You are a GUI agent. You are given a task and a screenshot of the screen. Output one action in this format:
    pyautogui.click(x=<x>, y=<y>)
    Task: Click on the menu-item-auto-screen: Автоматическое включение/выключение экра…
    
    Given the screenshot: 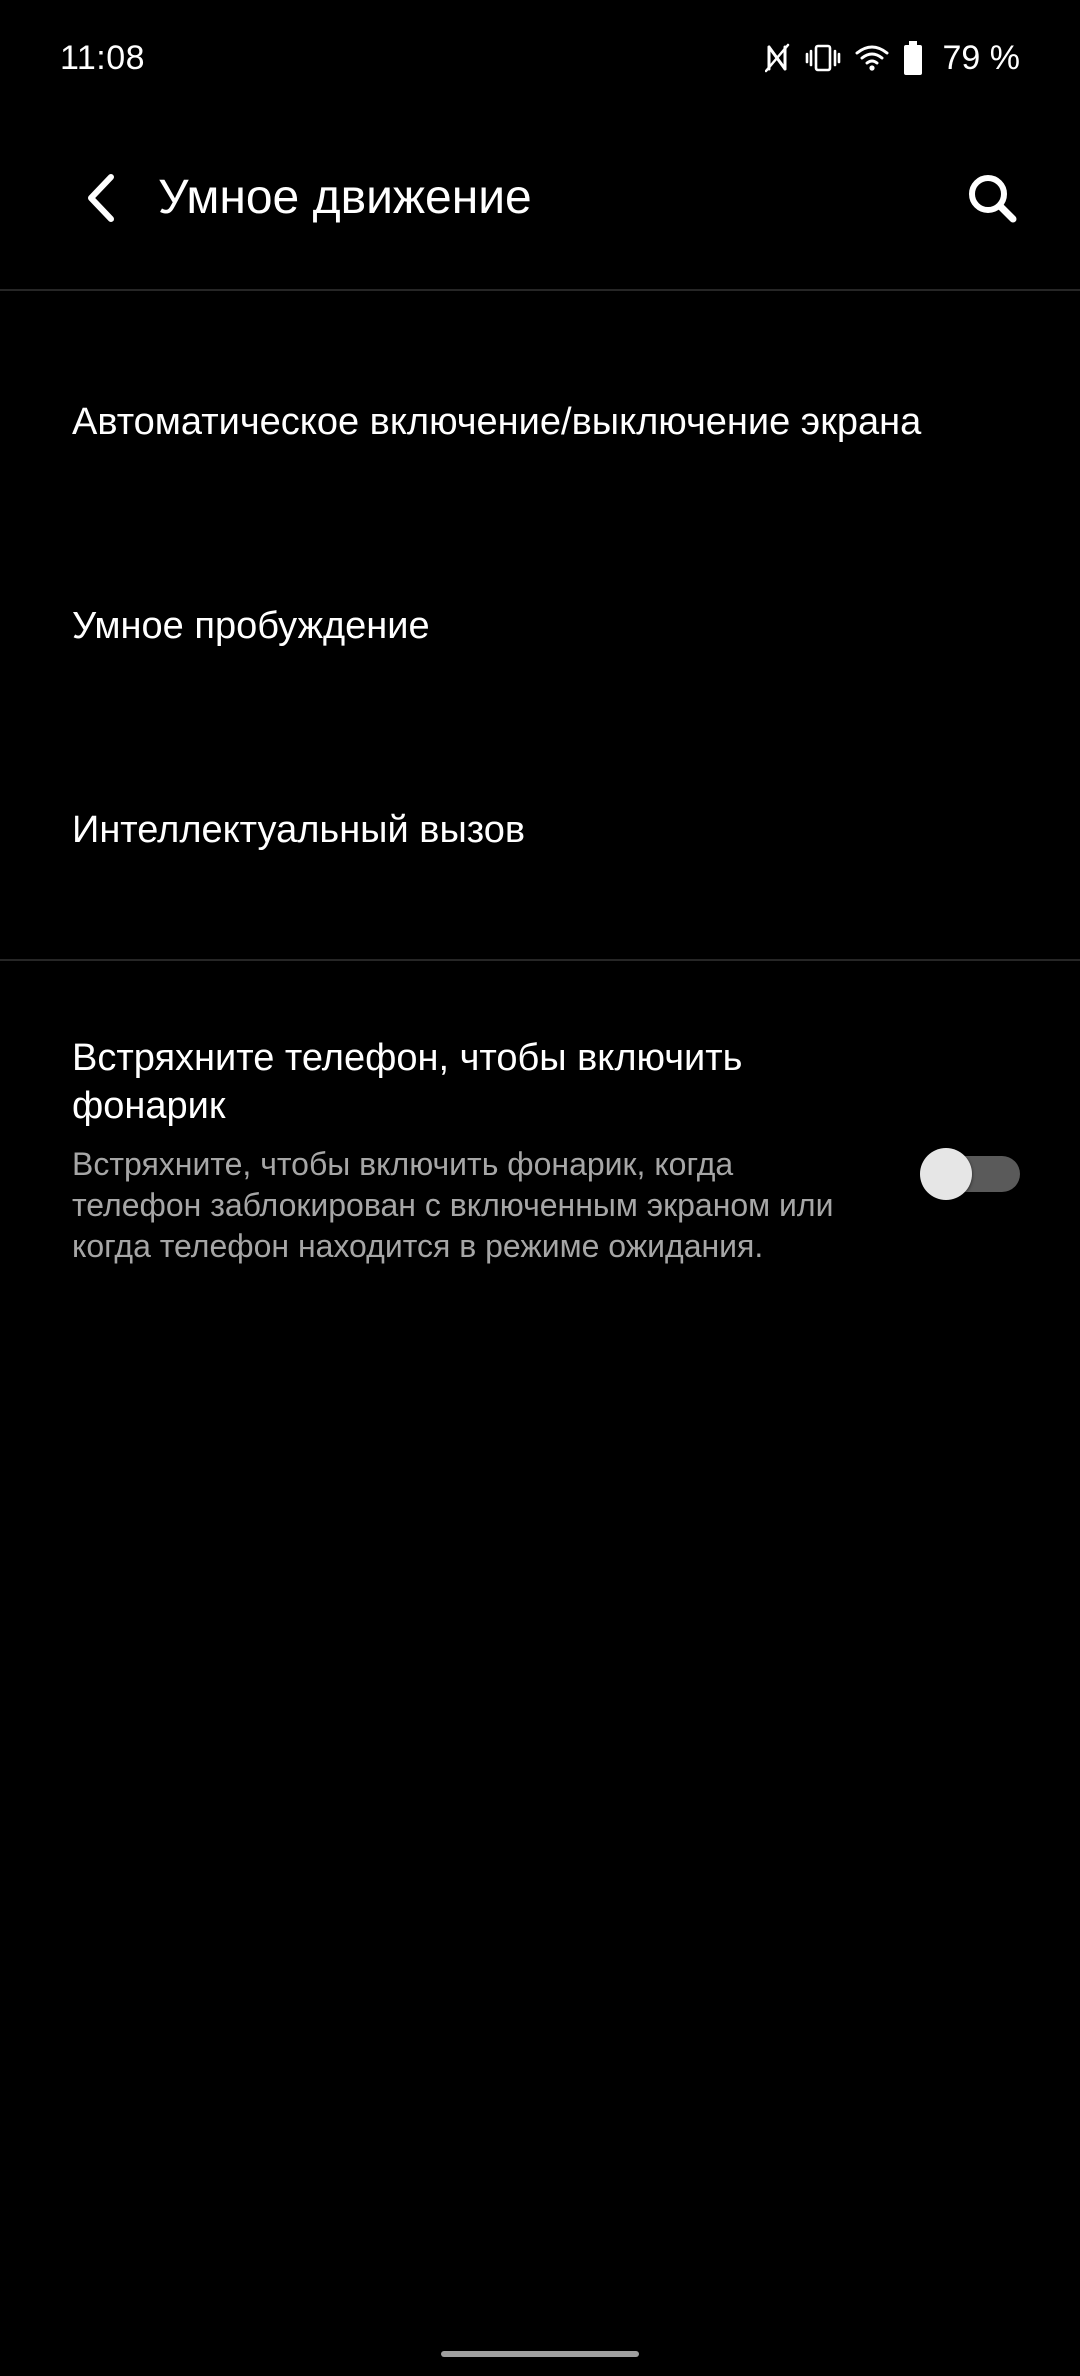 What is the action you would take?
    pyautogui.click(x=540, y=422)
    